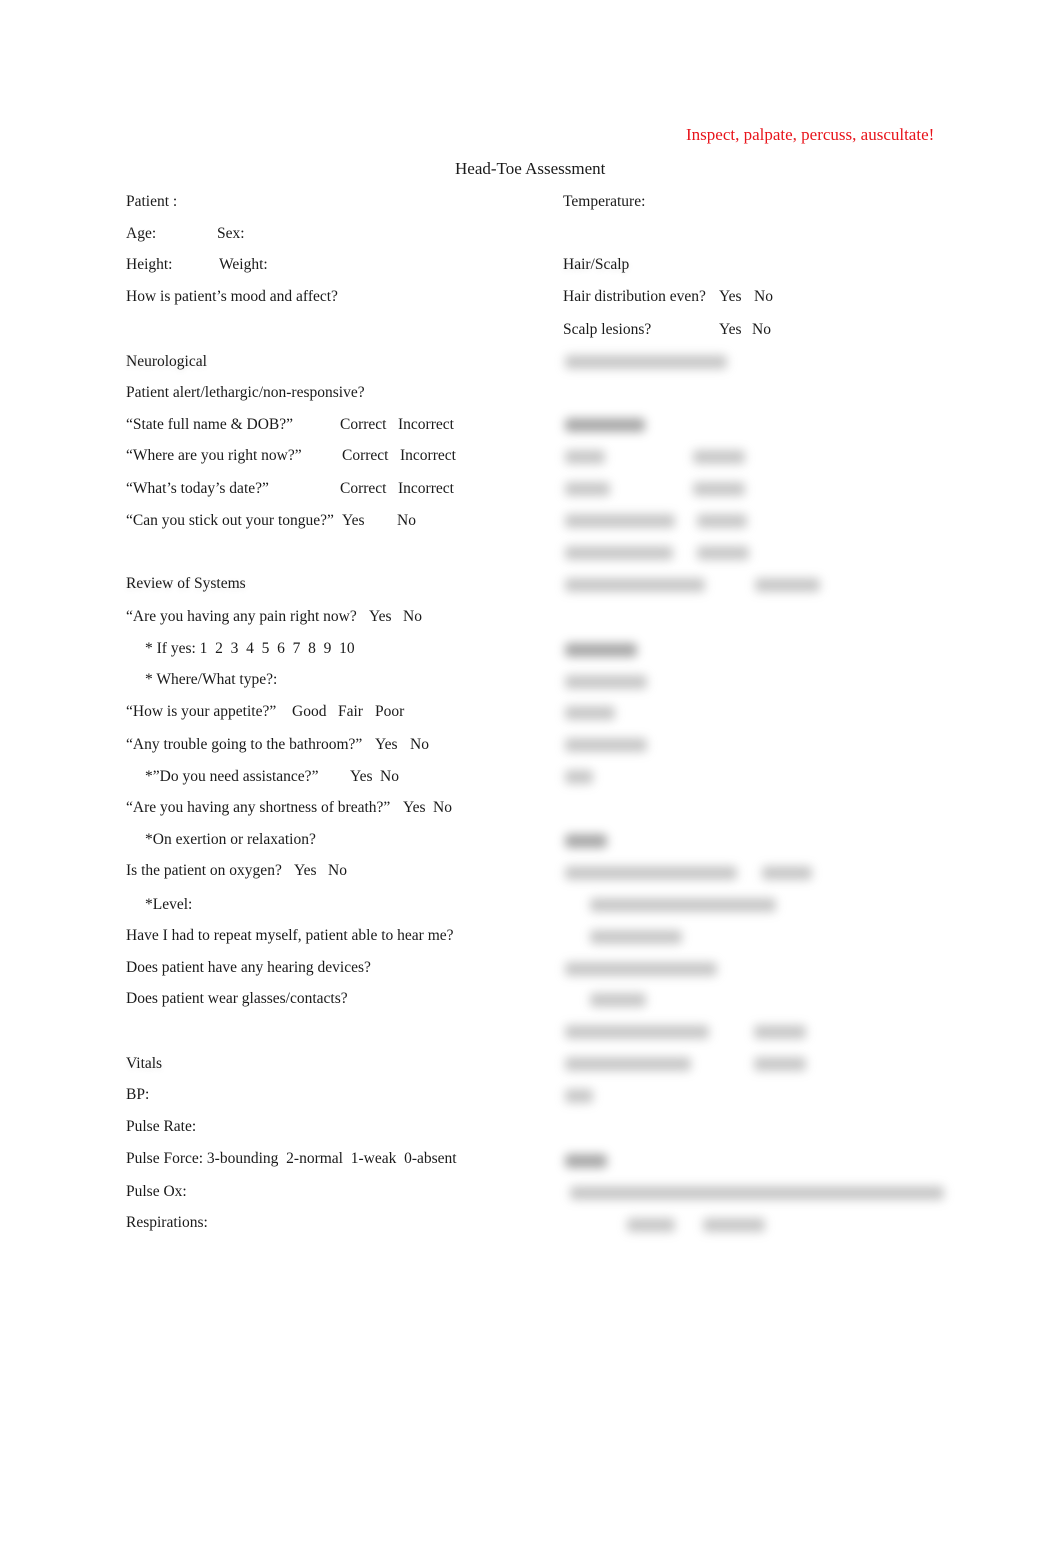 Image resolution: width=1062 pixels, height=1561 pixels. Describe the element at coordinates (243, 264) in the screenshot. I see `weight-label: Weight:` at that location.